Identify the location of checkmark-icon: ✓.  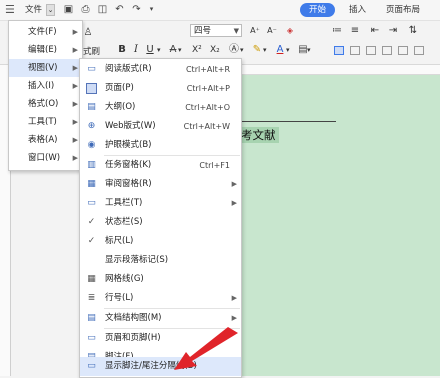
(91, 241).